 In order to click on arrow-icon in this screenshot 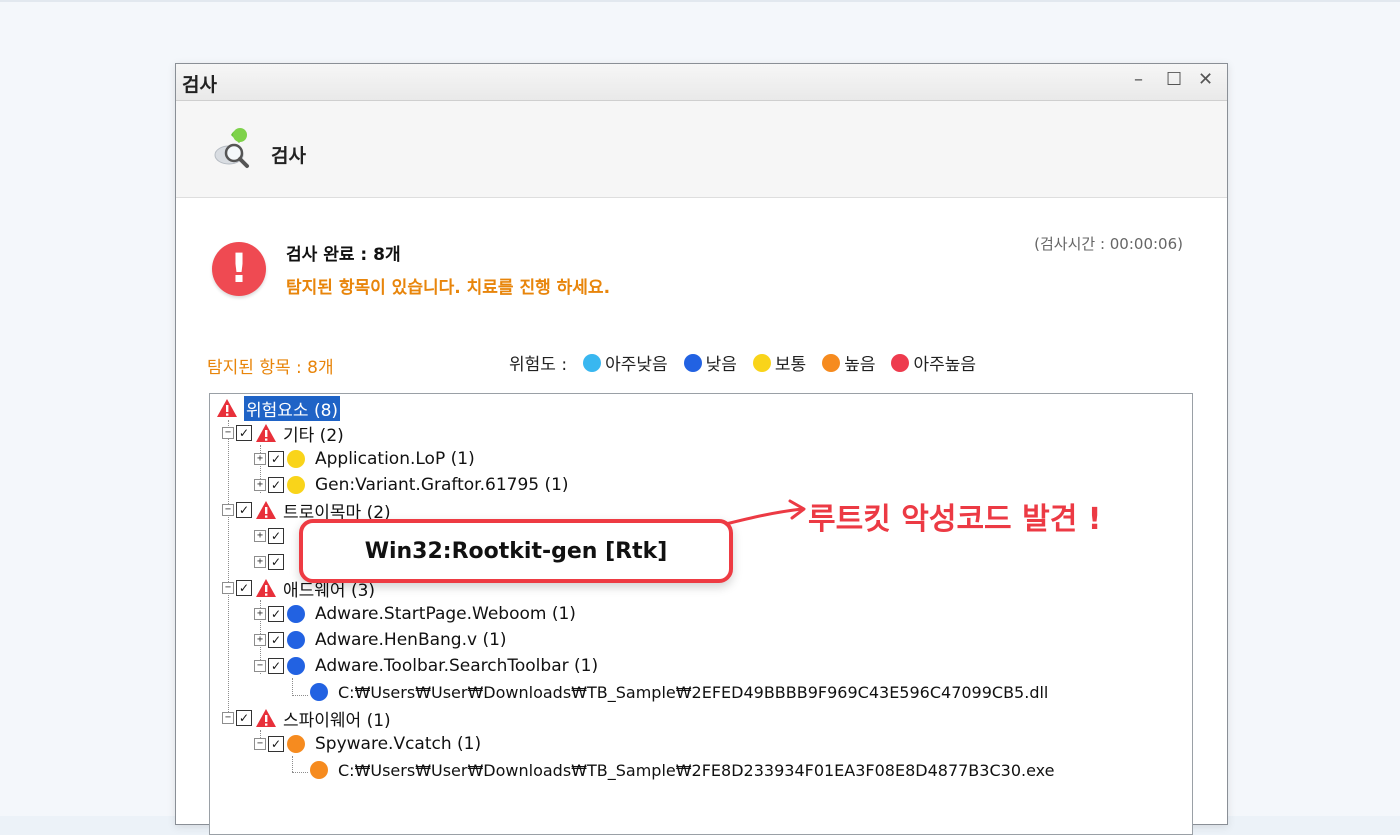, I will do `click(765, 512)`.